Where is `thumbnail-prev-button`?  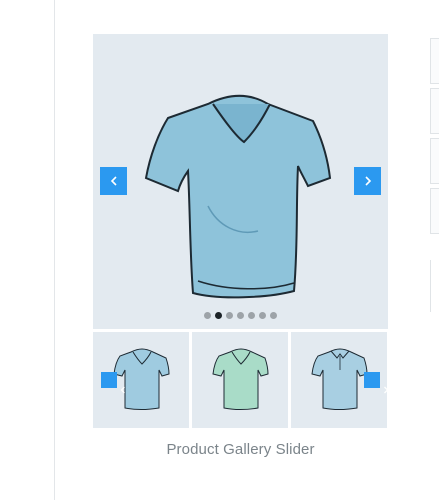 thumbnail-prev-button is located at coordinates (113, 383).